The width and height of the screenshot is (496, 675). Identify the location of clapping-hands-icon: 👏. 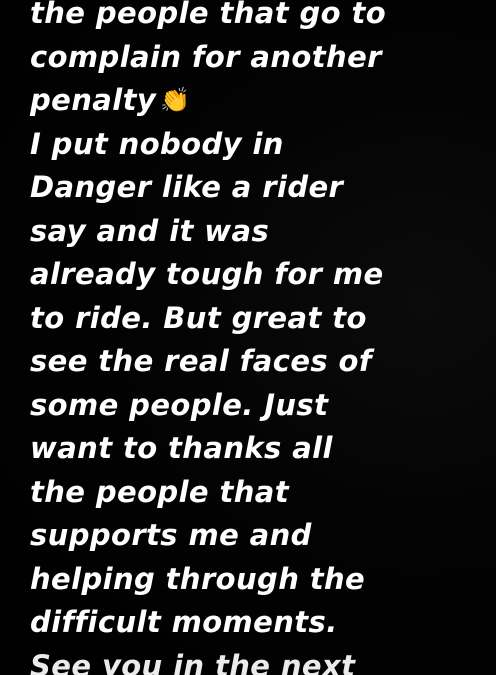
(175, 100).